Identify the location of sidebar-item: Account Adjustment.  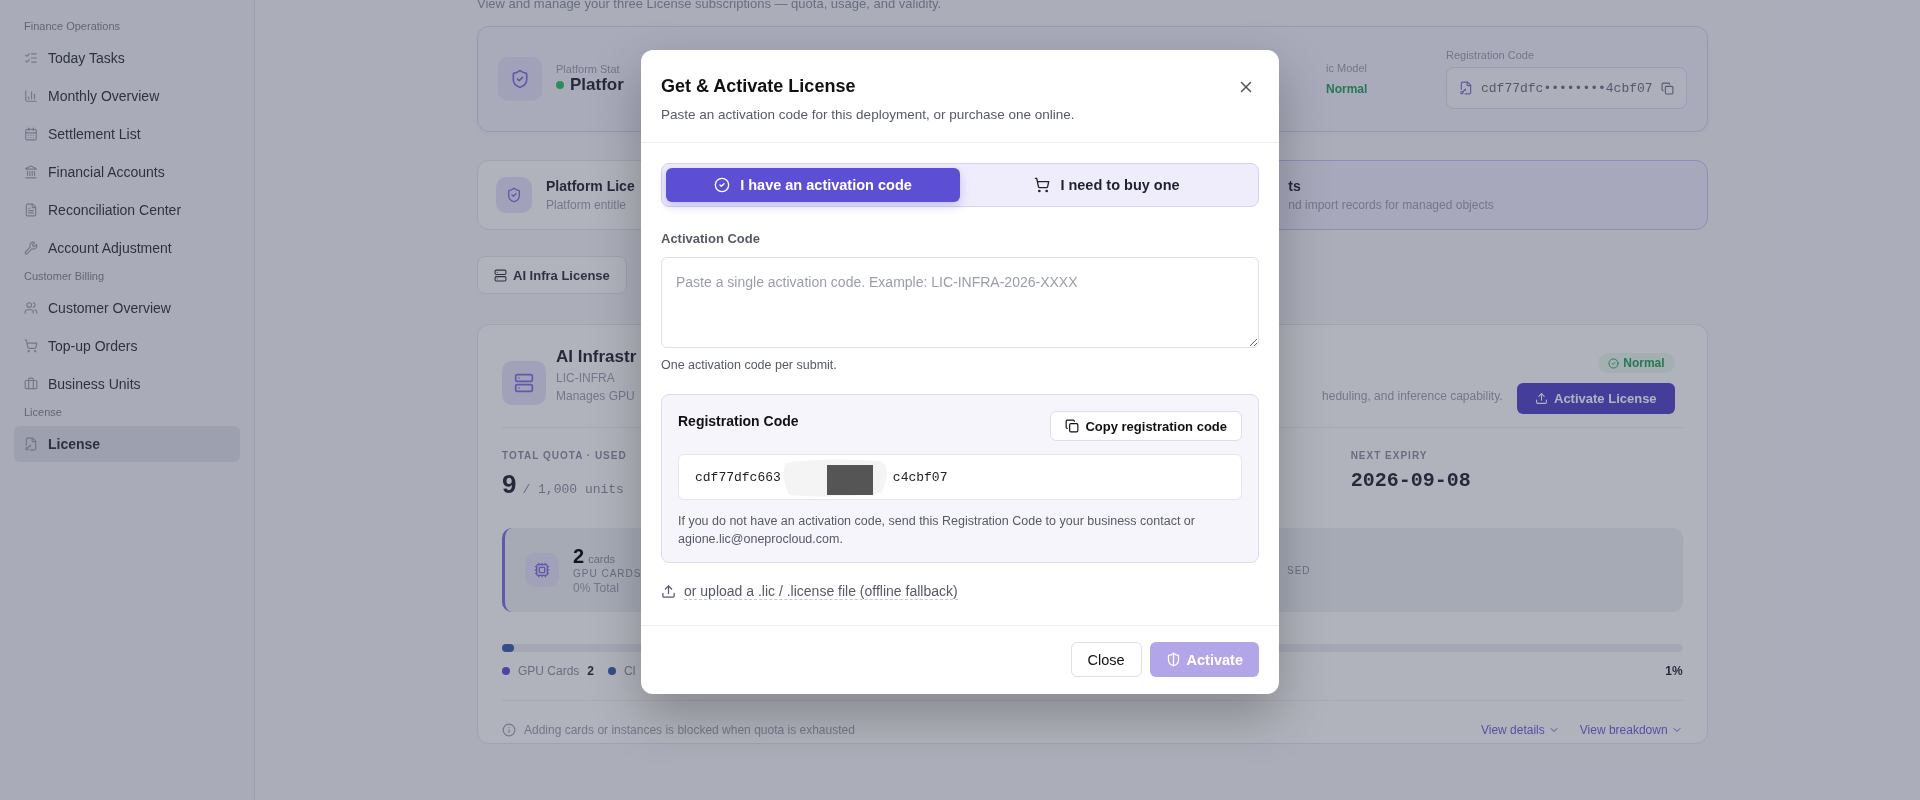
(127, 248).